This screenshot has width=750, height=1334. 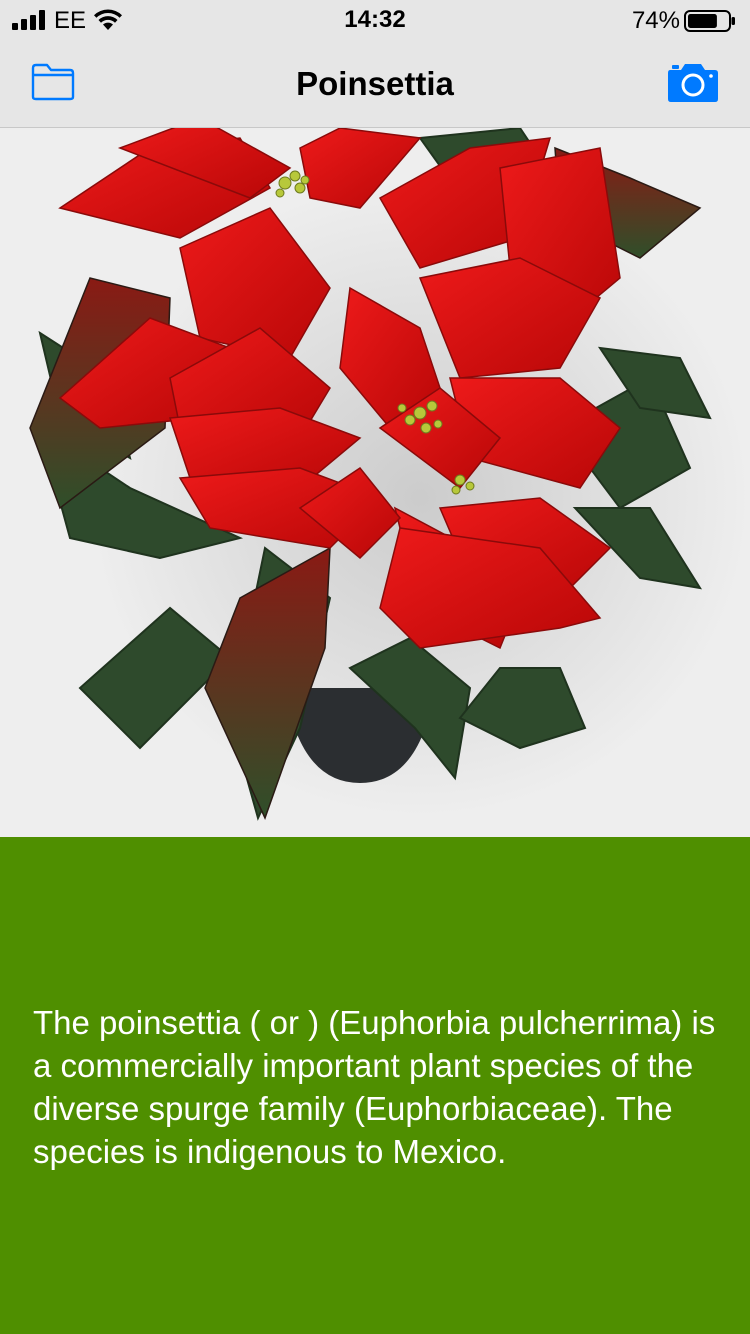 What do you see at coordinates (375, 20) in the screenshot?
I see `status-bar: EE 14:32 74%` at bounding box center [375, 20].